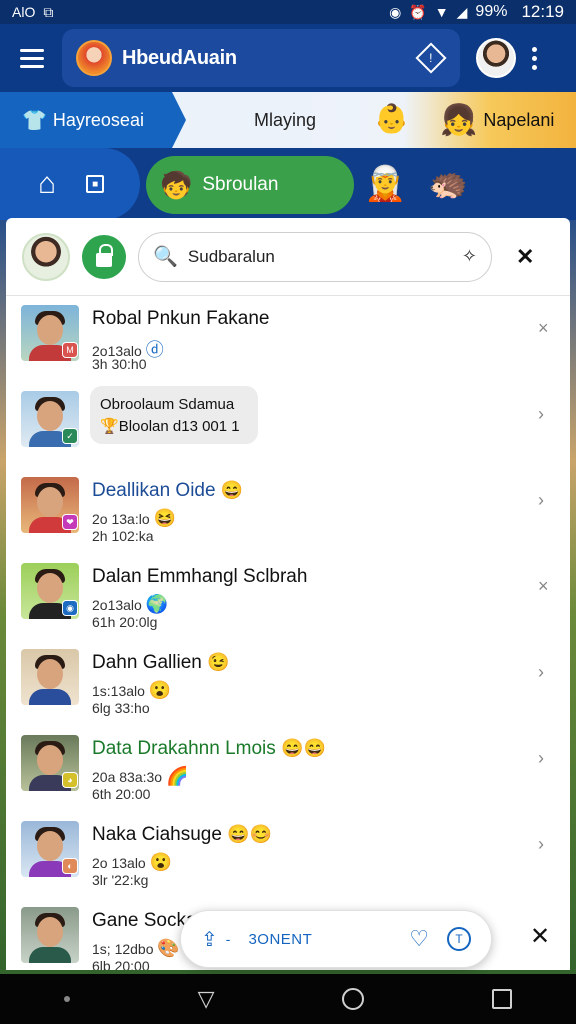 This screenshot has width=576, height=1024. I want to click on list-item: Dahn Gallien 😉 1s:13alo 😮 6lg 33:ho ›, so click(288, 683).